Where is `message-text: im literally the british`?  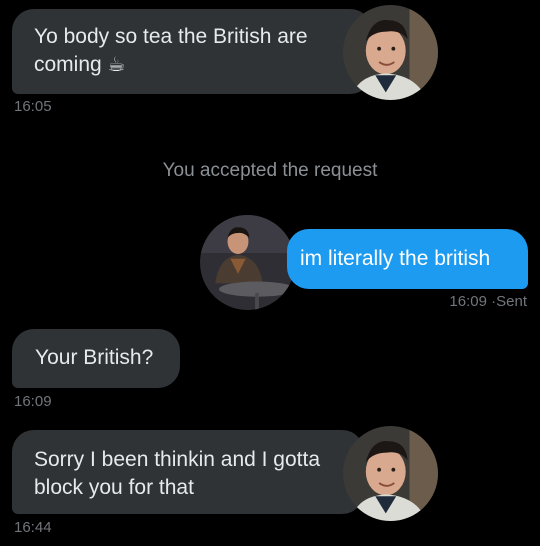
message-text: im literally the british is located at coordinates (395, 258).